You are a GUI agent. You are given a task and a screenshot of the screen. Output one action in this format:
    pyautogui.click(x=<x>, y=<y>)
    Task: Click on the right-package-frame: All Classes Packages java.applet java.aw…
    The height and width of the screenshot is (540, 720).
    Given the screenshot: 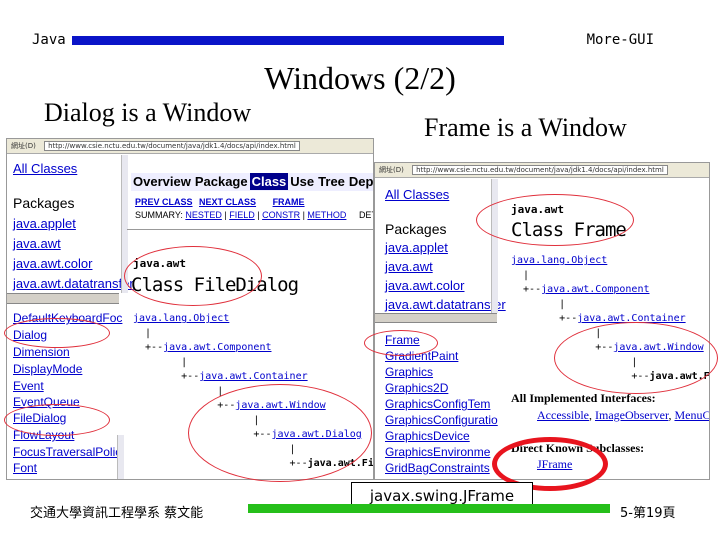 What is the action you would take?
    pyautogui.click(x=440, y=252)
    